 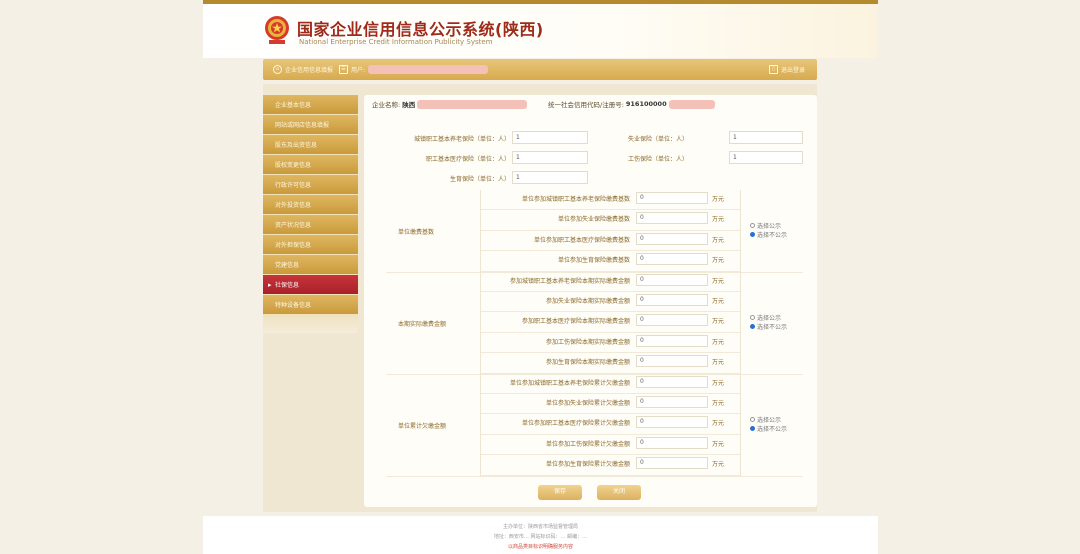 I want to click on nav-home-label: 企业信用信息填报, so click(x=309, y=70).